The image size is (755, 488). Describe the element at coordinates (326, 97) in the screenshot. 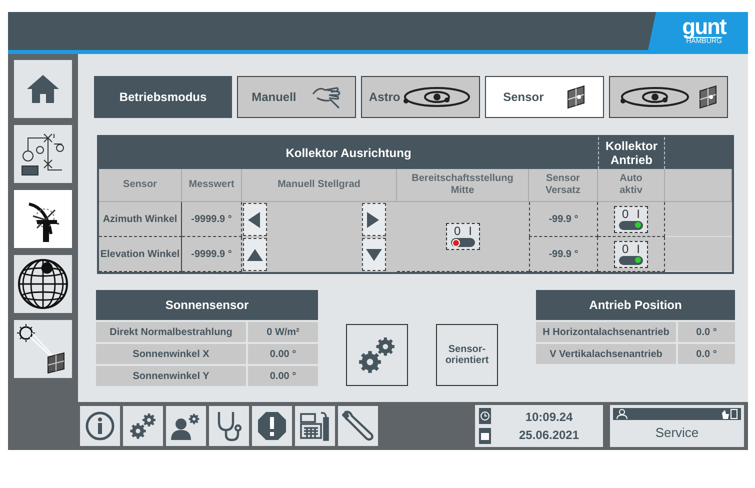

I see `hand-icon` at that location.